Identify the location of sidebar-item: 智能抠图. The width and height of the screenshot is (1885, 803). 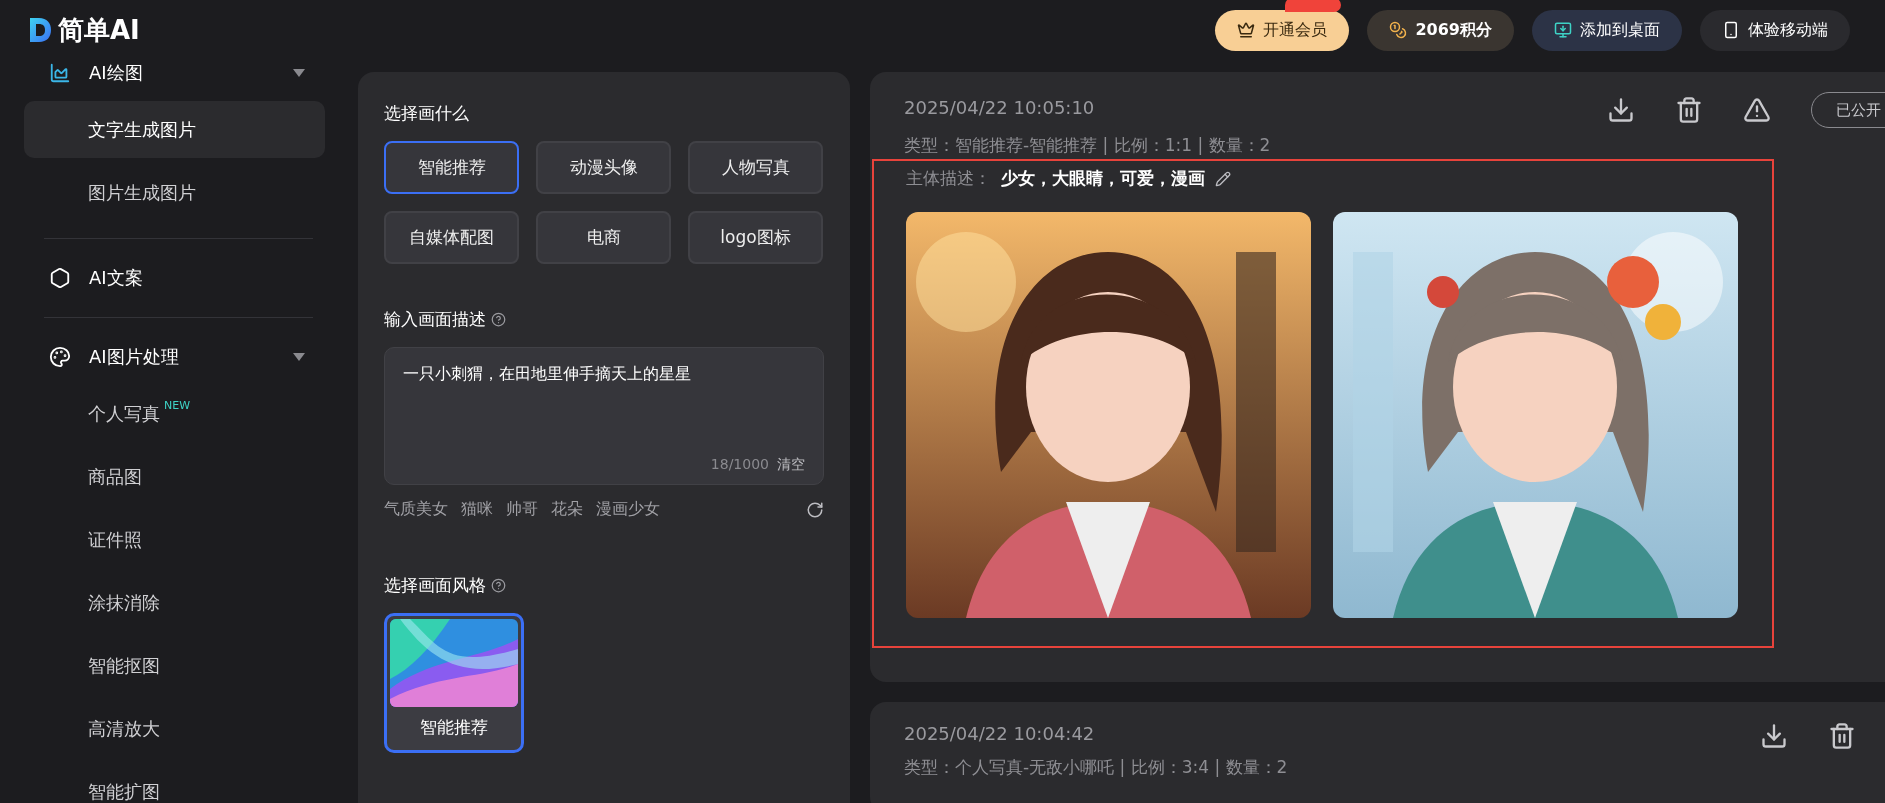
(174, 665).